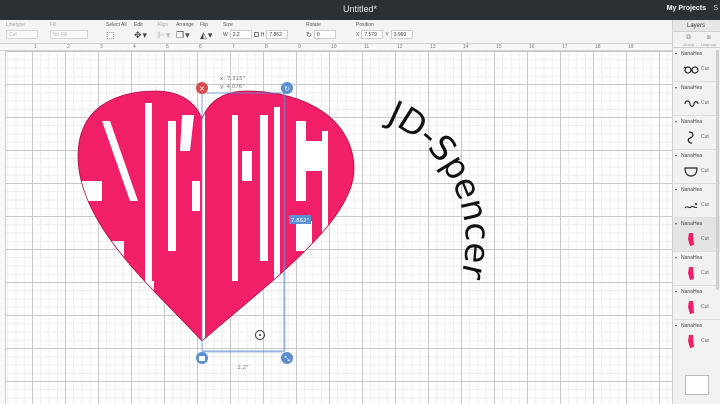 The width and height of the screenshot is (720, 404). I want to click on ruler-mark: 10, so click(334, 47).